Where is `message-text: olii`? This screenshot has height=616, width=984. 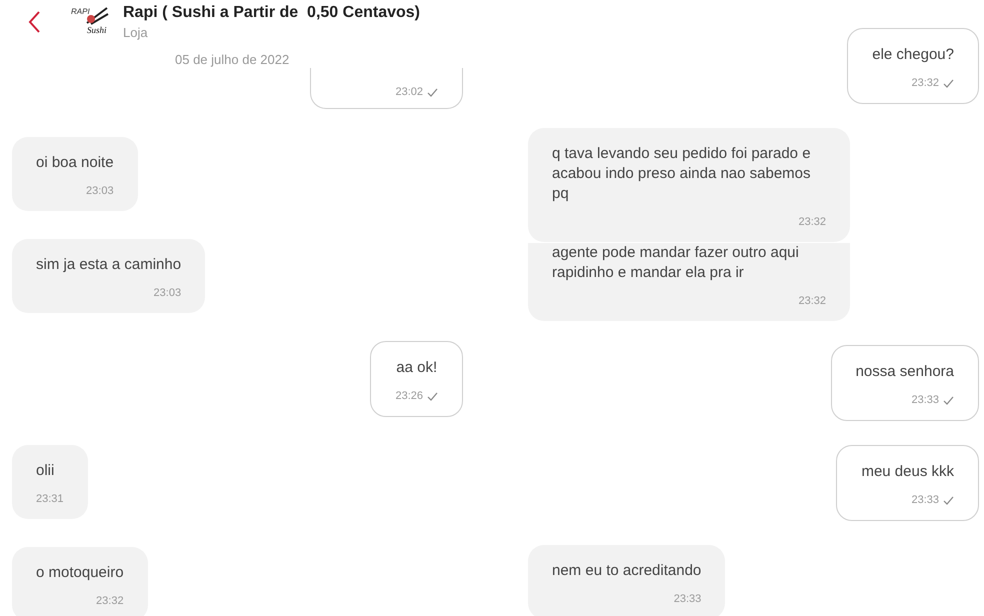 message-text: olii is located at coordinates (46, 471).